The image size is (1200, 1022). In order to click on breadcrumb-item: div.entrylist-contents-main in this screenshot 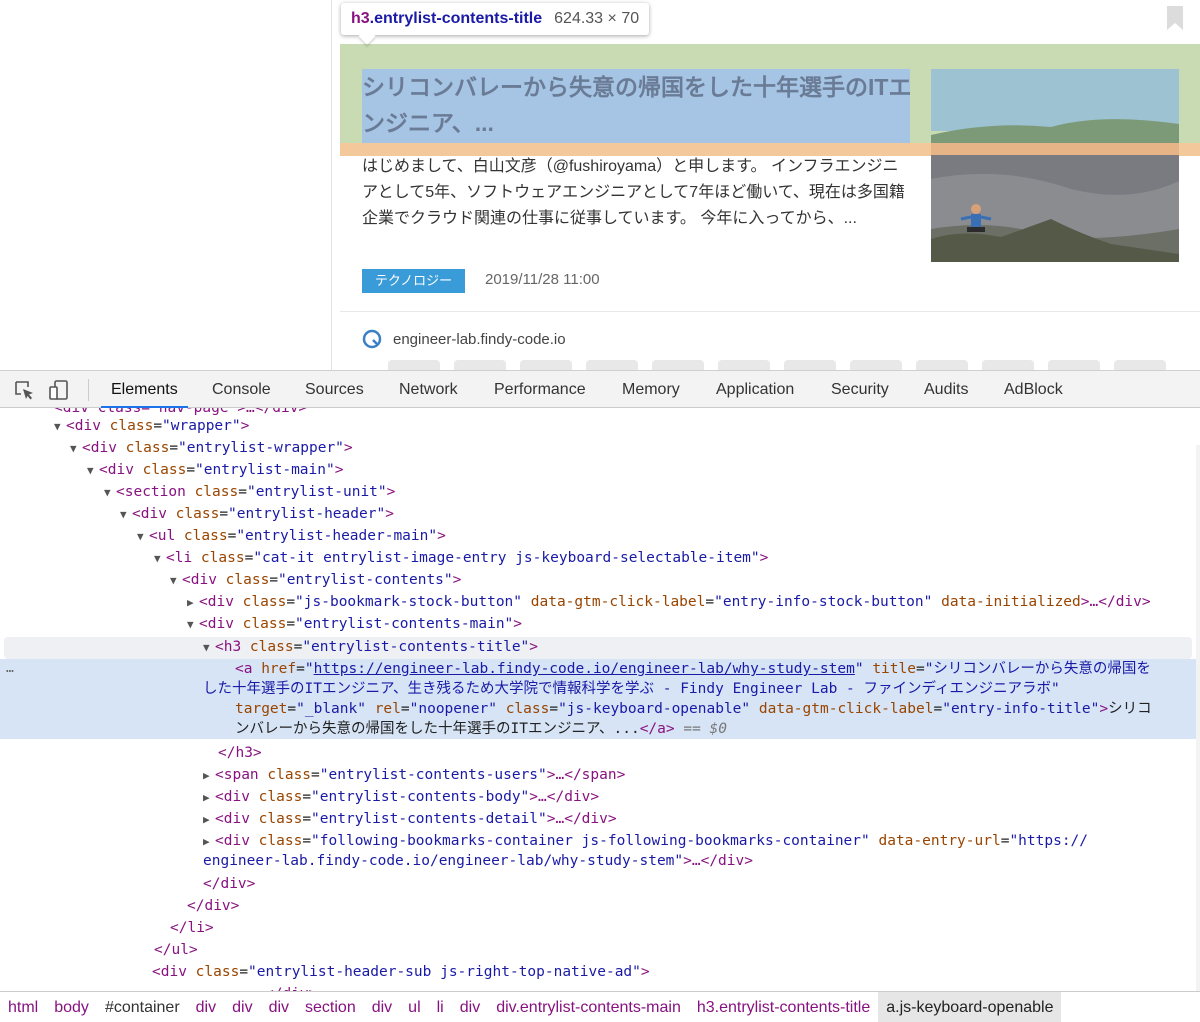, I will do `click(588, 1007)`.